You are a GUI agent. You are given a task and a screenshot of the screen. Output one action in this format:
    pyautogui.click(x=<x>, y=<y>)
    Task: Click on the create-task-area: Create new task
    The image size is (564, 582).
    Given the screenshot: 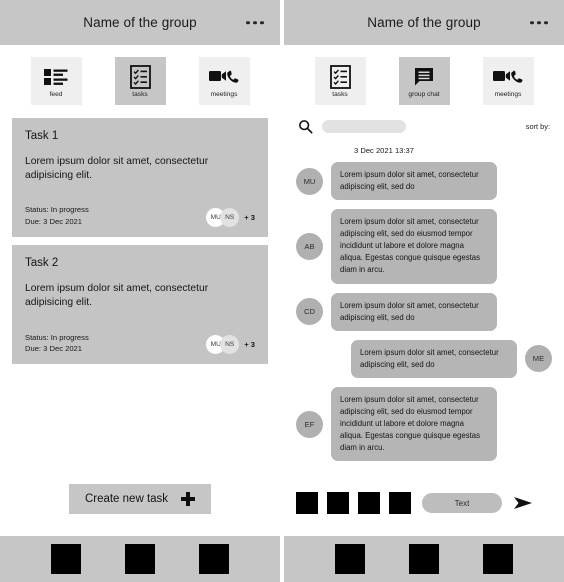 What is the action you would take?
    pyautogui.click(x=140, y=510)
    